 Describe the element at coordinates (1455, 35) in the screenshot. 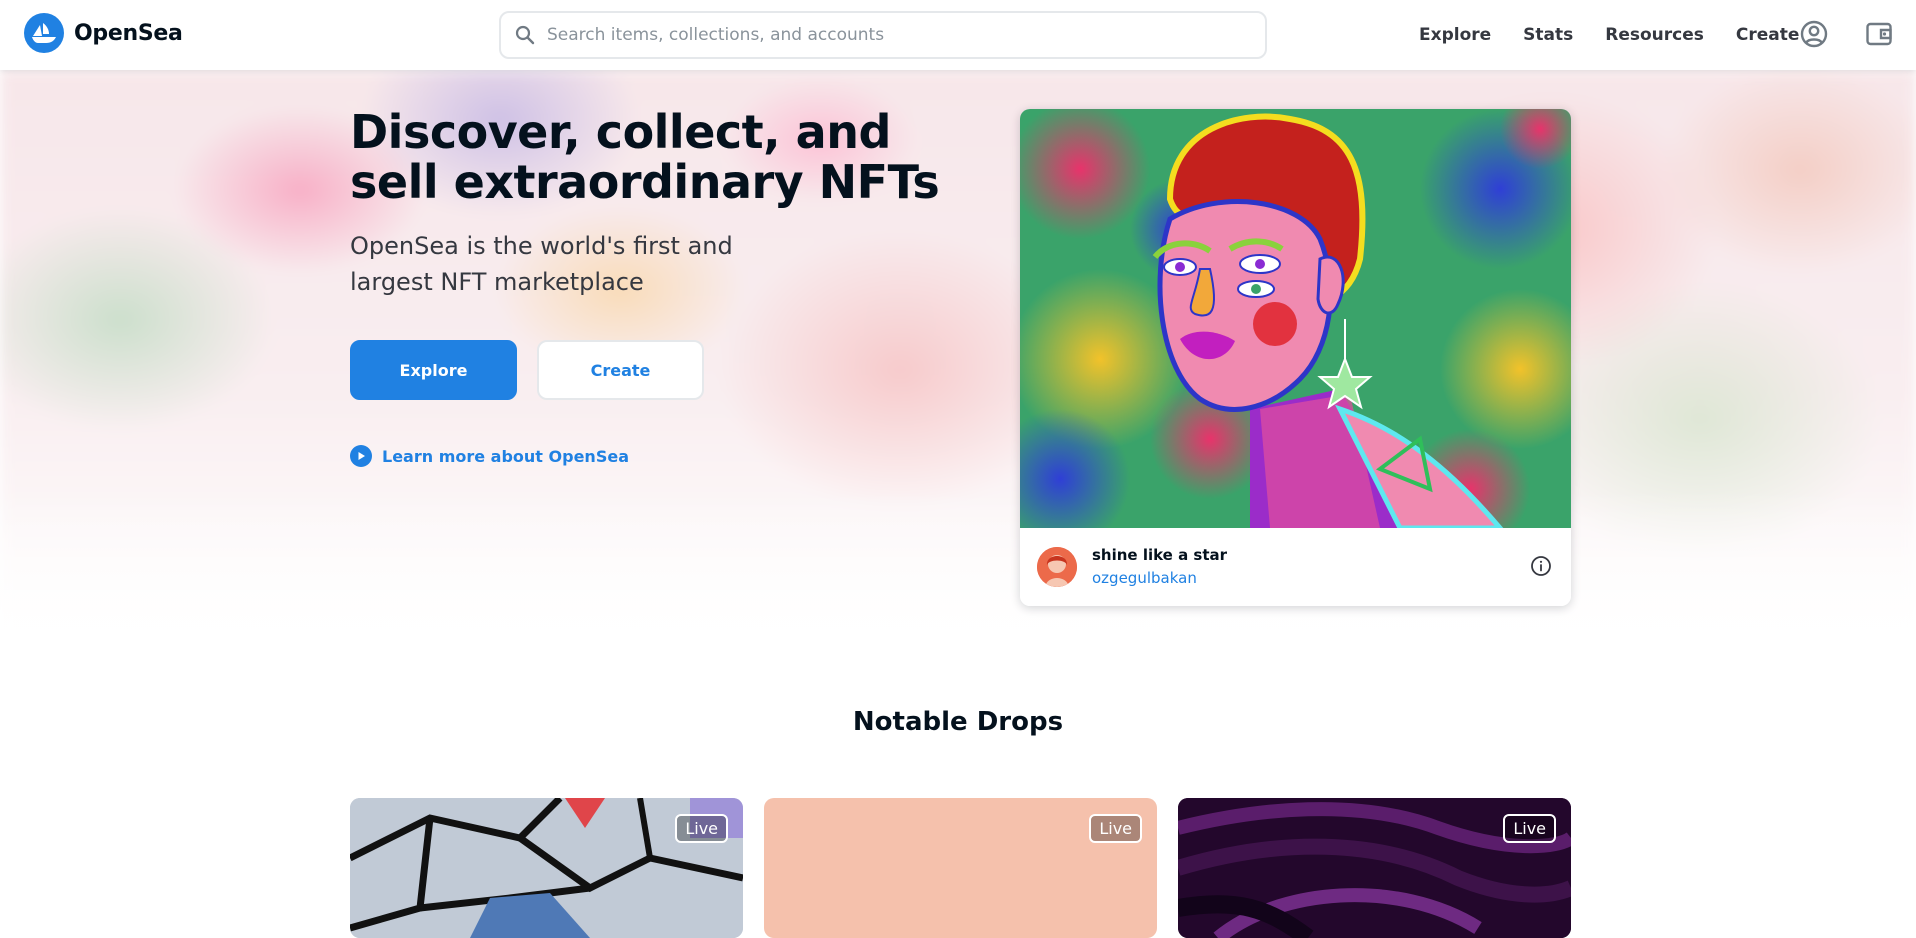

I see `nav-explore: Explore` at that location.